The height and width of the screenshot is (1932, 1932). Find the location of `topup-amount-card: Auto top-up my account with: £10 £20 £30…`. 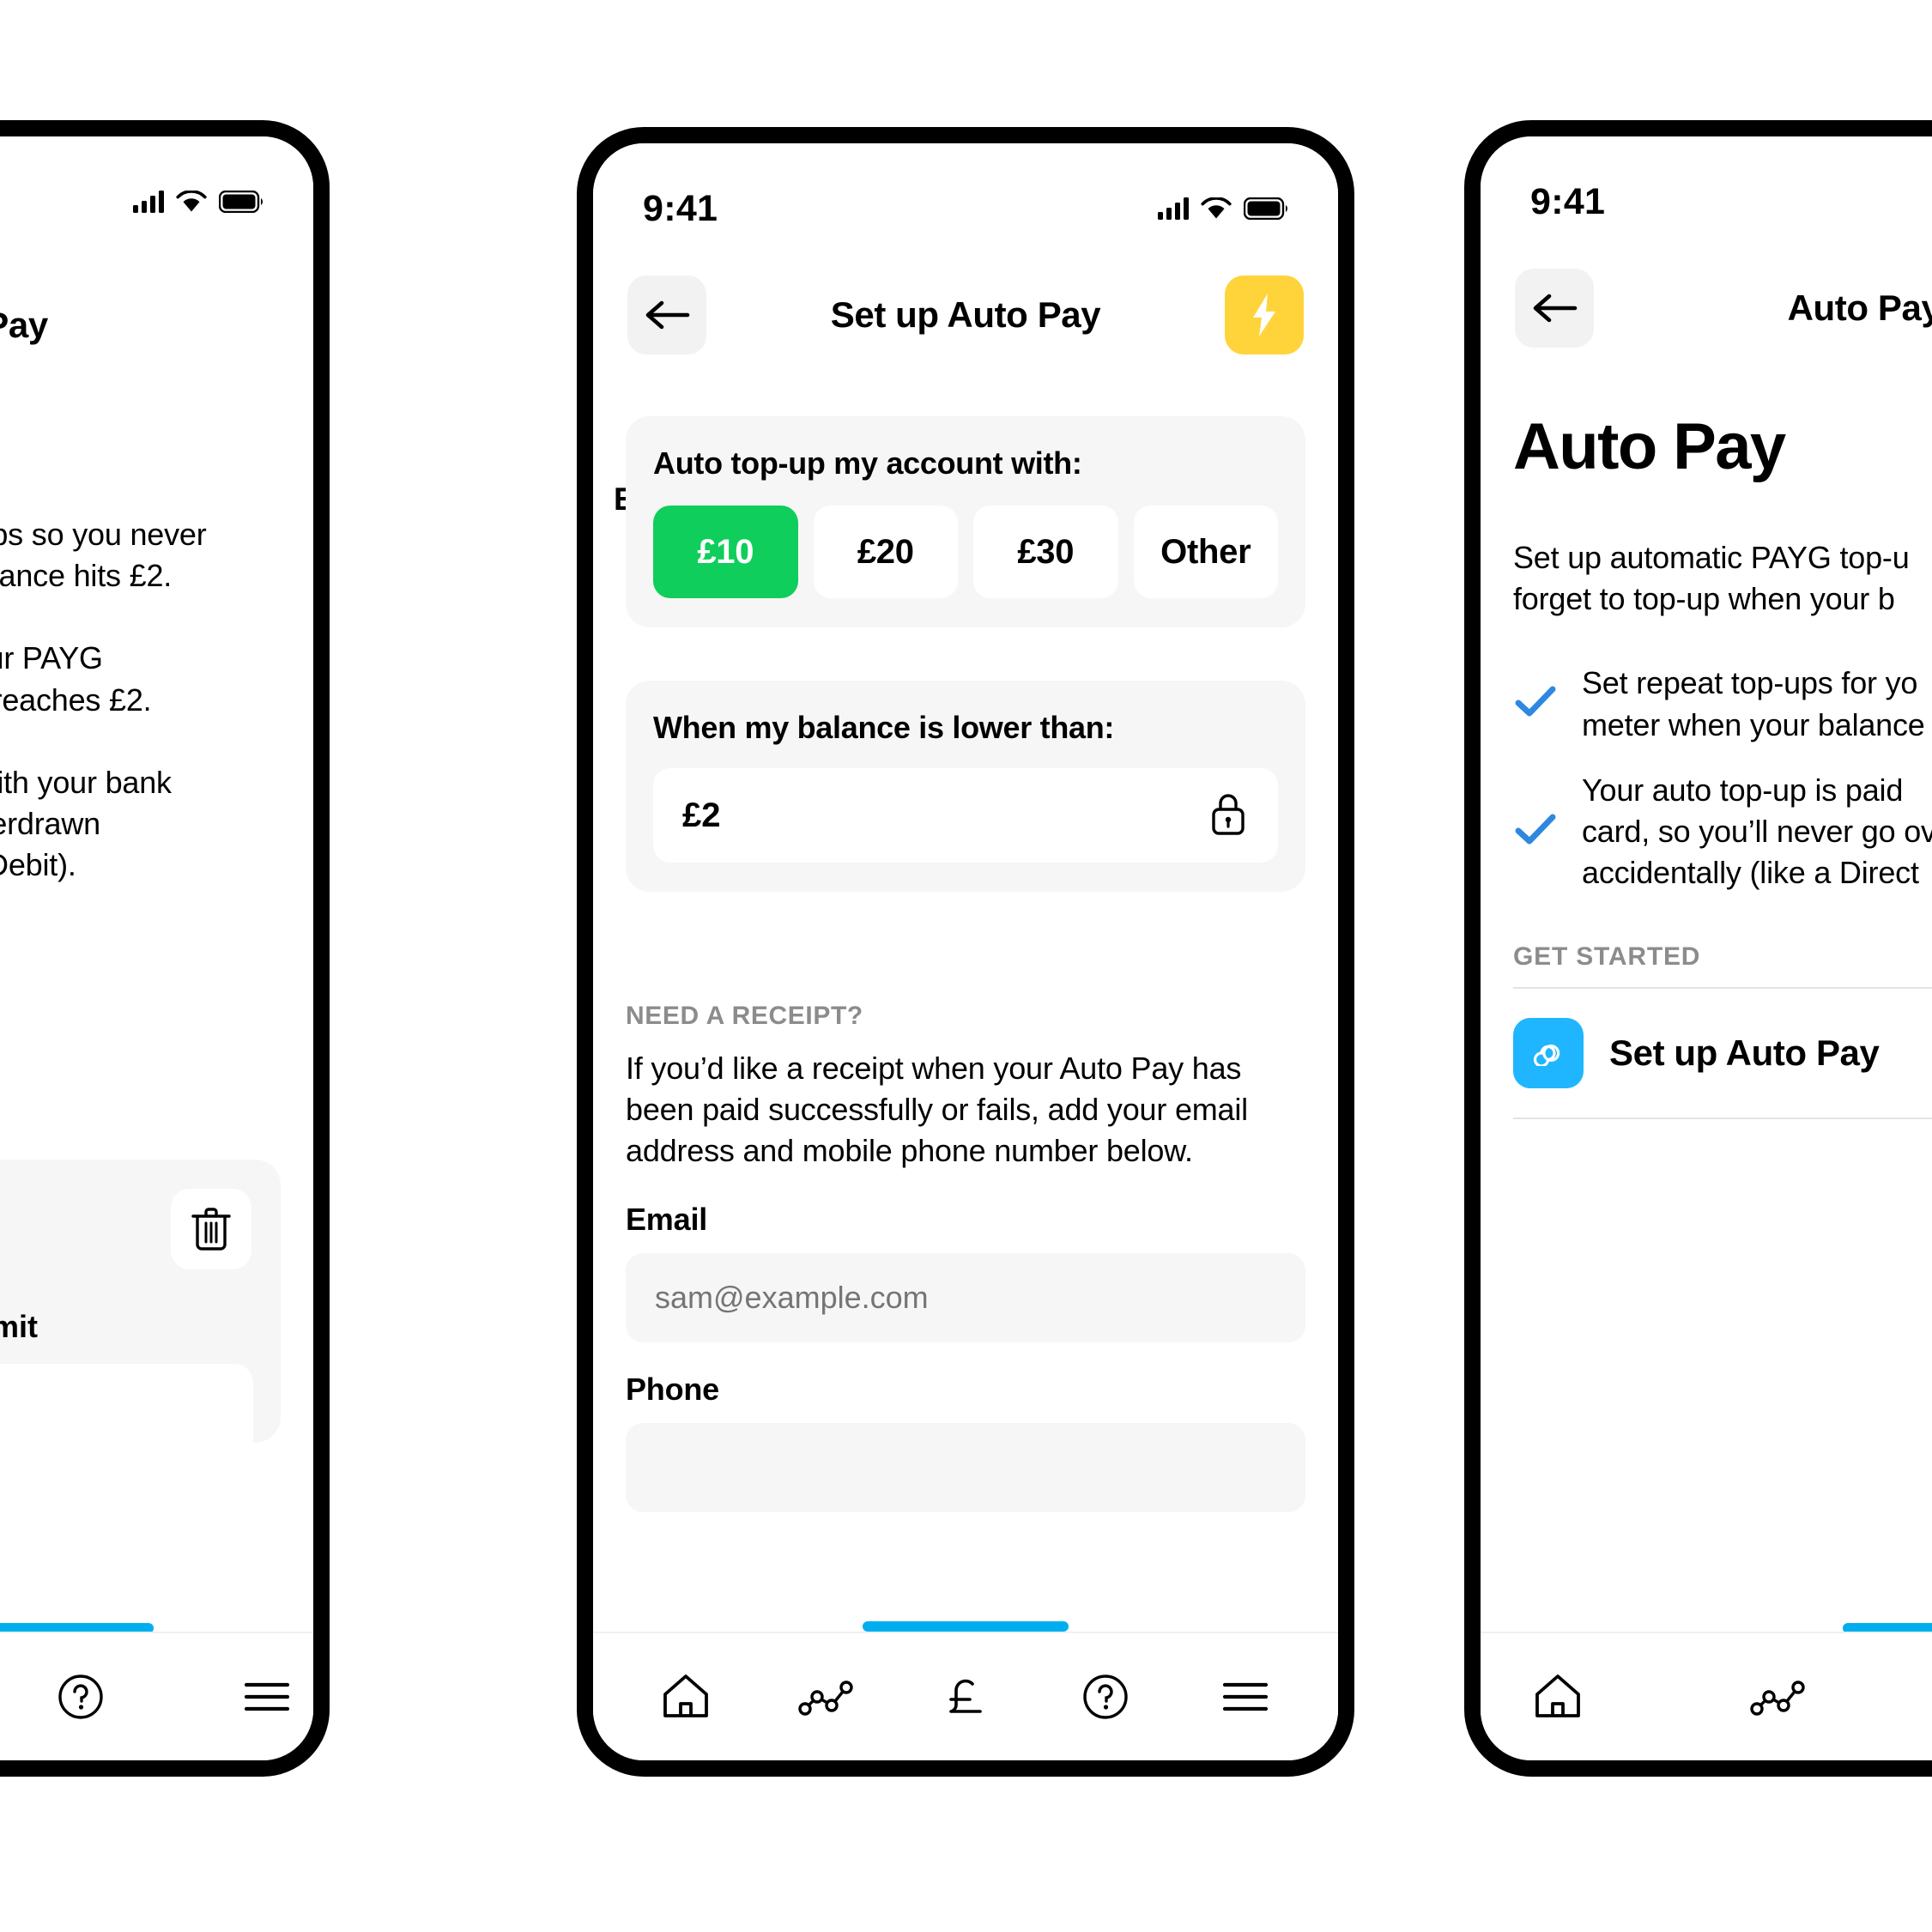

topup-amount-card: Auto top-up my account with: £10 £20 £30… is located at coordinates (965, 522).